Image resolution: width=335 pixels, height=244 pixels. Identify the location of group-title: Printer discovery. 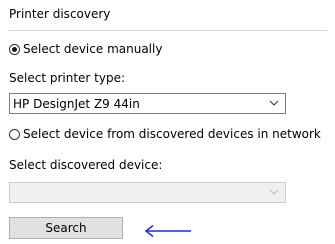
(60, 14).